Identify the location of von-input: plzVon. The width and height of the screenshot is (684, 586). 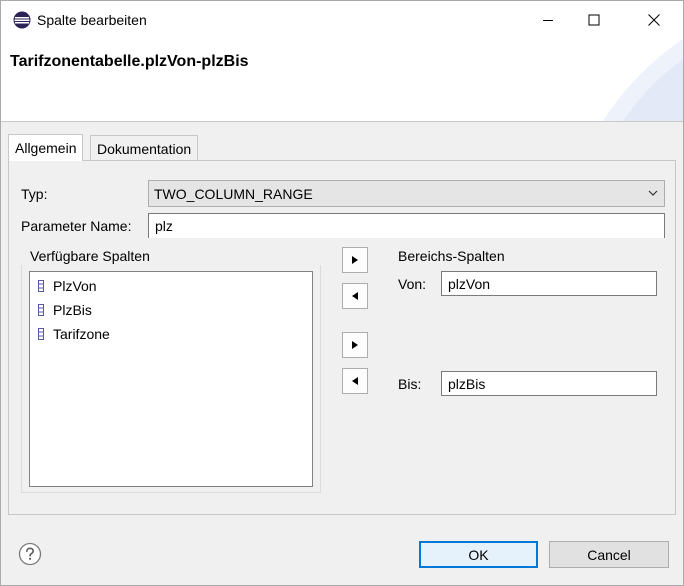
(549, 283).